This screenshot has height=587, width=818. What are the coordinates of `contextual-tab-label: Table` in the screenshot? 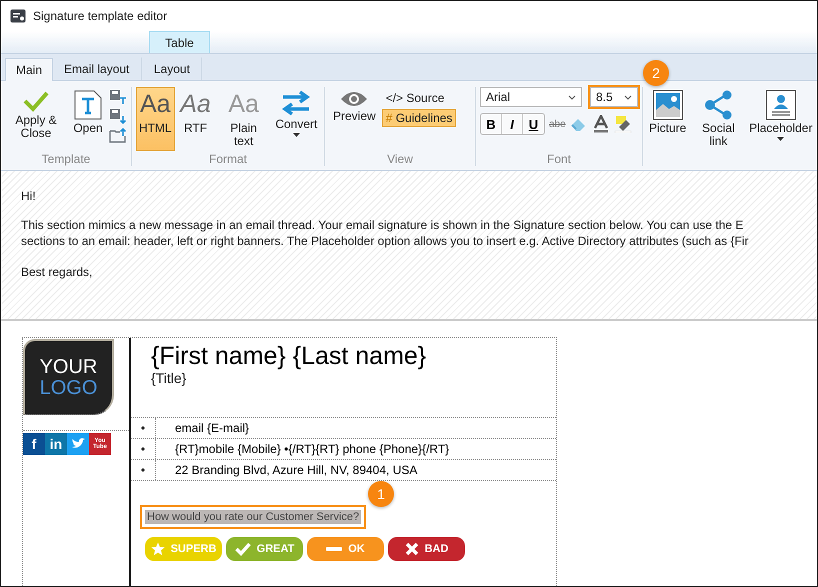 It's located at (179, 42).